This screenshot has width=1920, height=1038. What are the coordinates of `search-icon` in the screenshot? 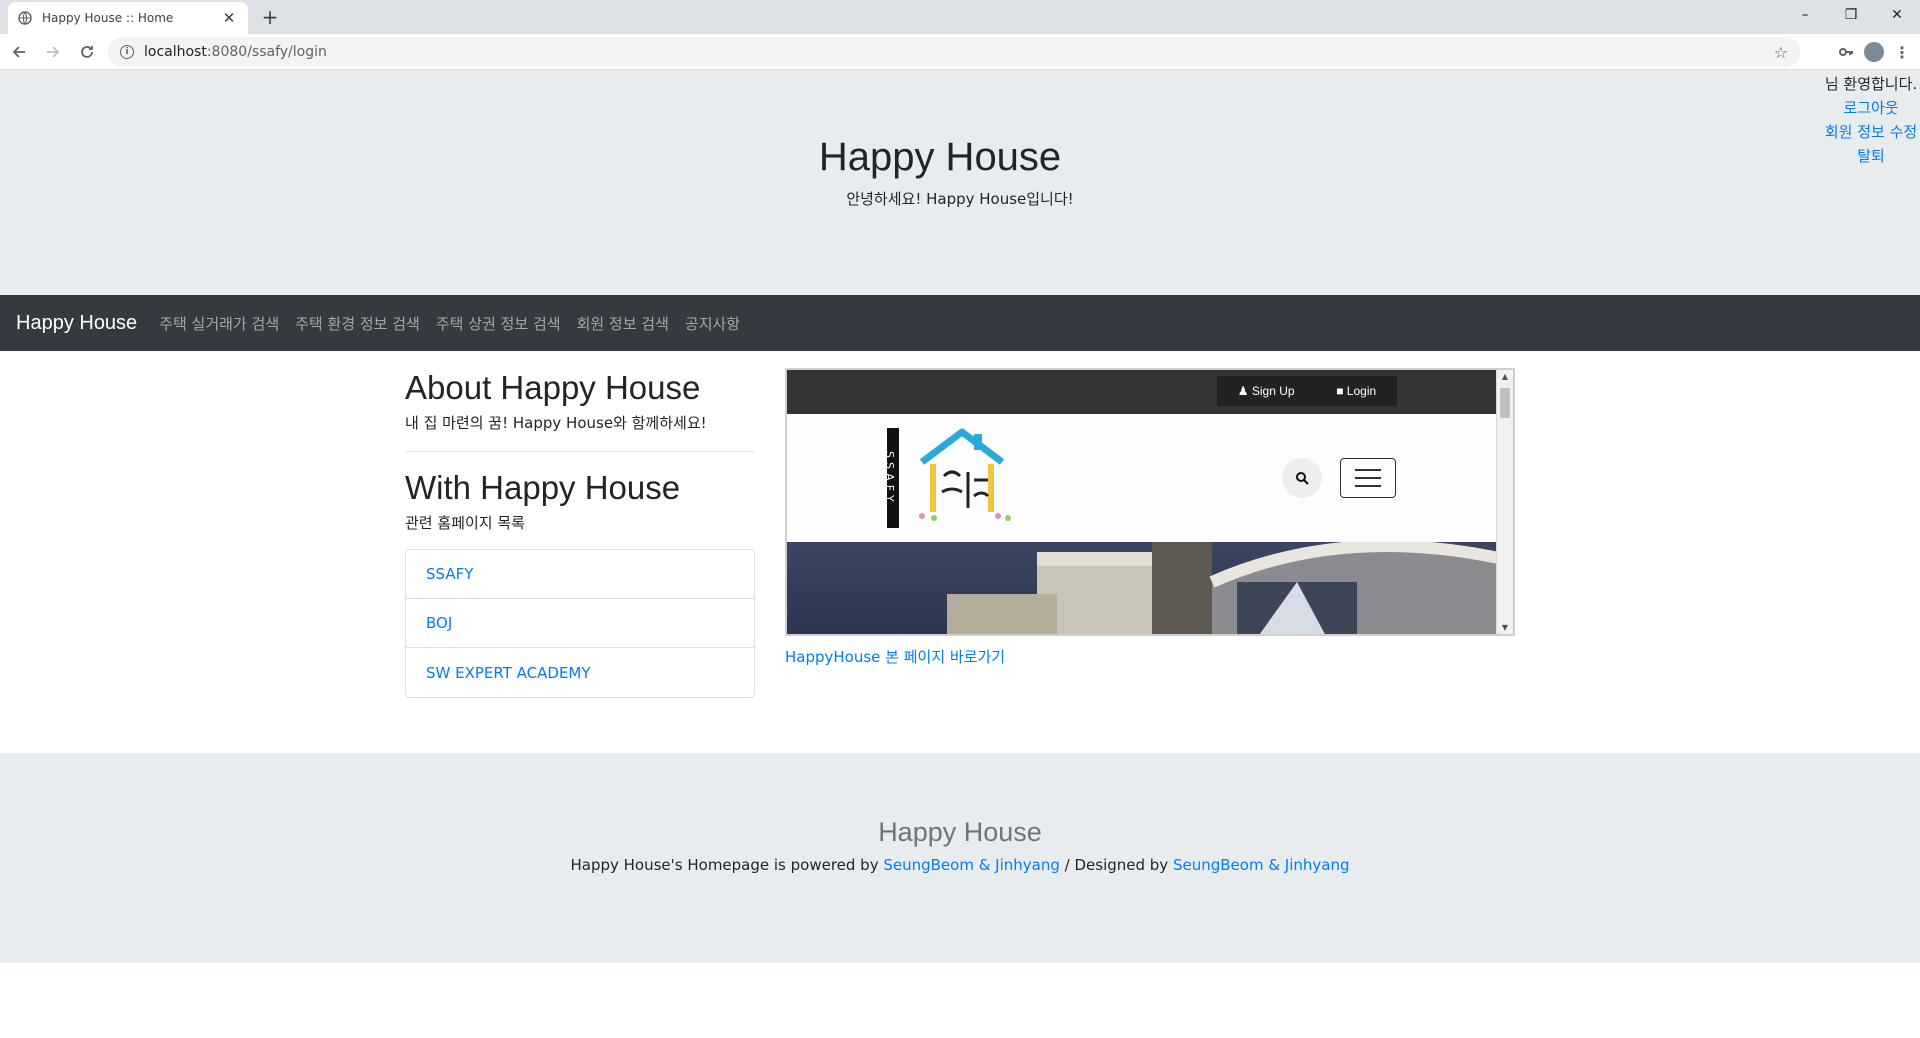 It's located at (1302, 478).